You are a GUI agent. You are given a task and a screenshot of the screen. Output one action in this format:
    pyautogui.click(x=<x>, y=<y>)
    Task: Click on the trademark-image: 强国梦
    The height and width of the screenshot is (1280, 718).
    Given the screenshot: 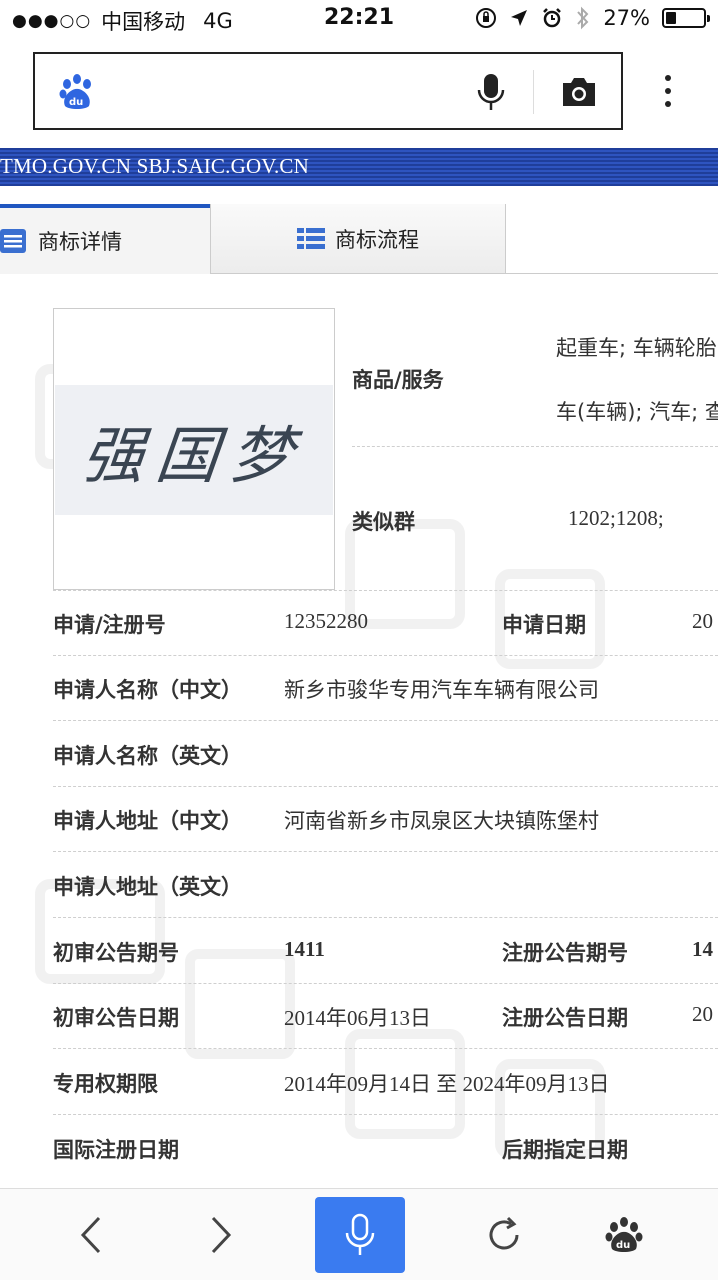 What is the action you would take?
    pyautogui.click(x=194, y=449)
    